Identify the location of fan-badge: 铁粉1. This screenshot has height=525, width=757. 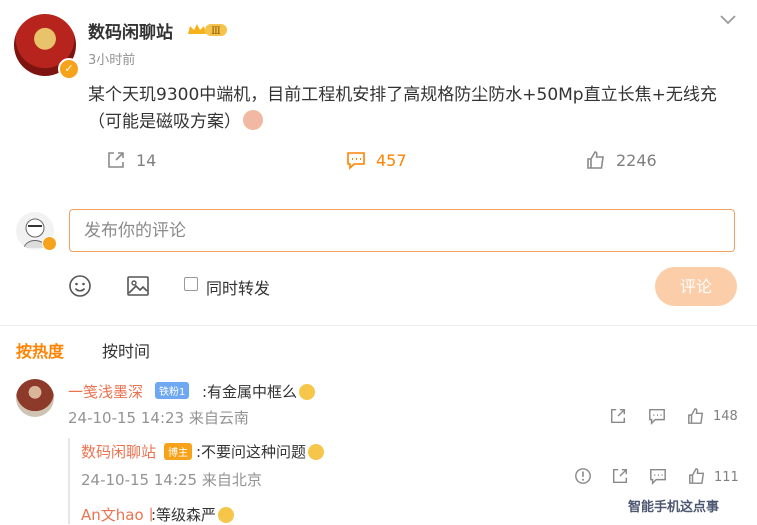
(172, 390).